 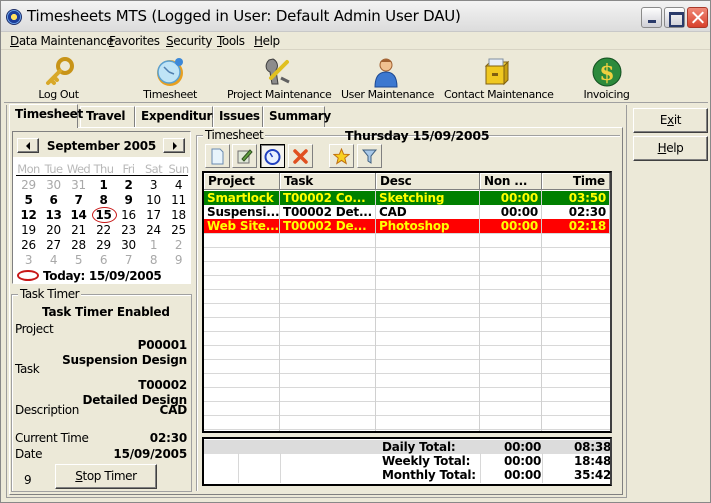 I want to click on edit-entry-button, so click(x=244, y=156).